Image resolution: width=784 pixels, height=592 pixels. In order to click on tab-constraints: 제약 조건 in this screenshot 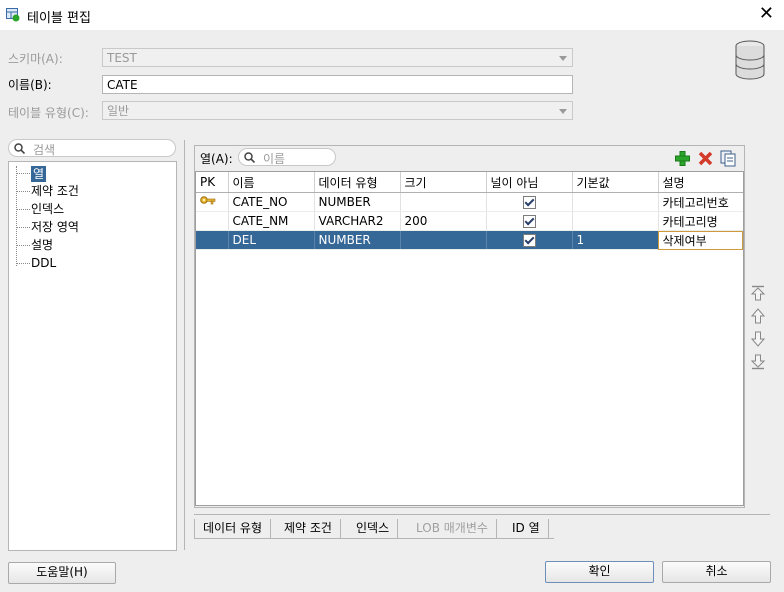, I will do `click(308, 528)`.